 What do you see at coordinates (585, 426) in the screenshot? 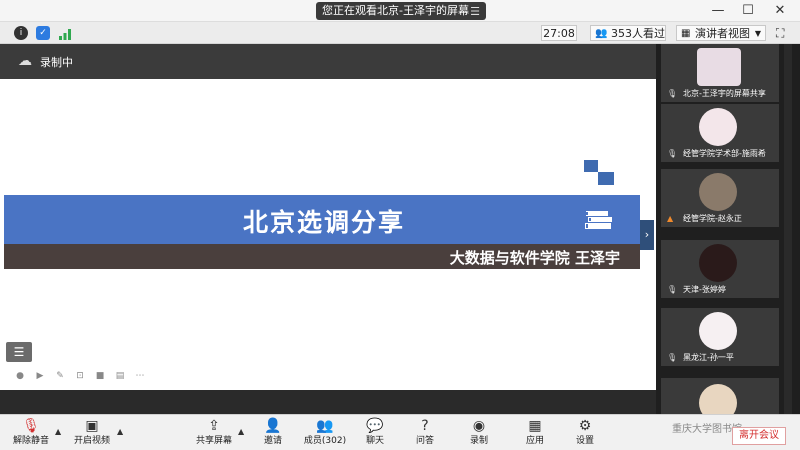
I see `gear-icon: ⚙` at bounding box center [585, 426].